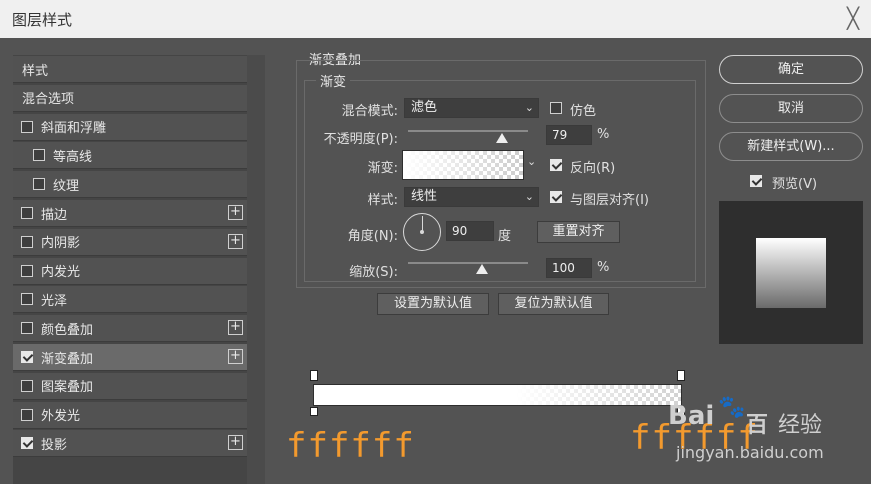 This screenshot has width=871, height=484. I want to click on group-title: 渐变, so click(333, 80).